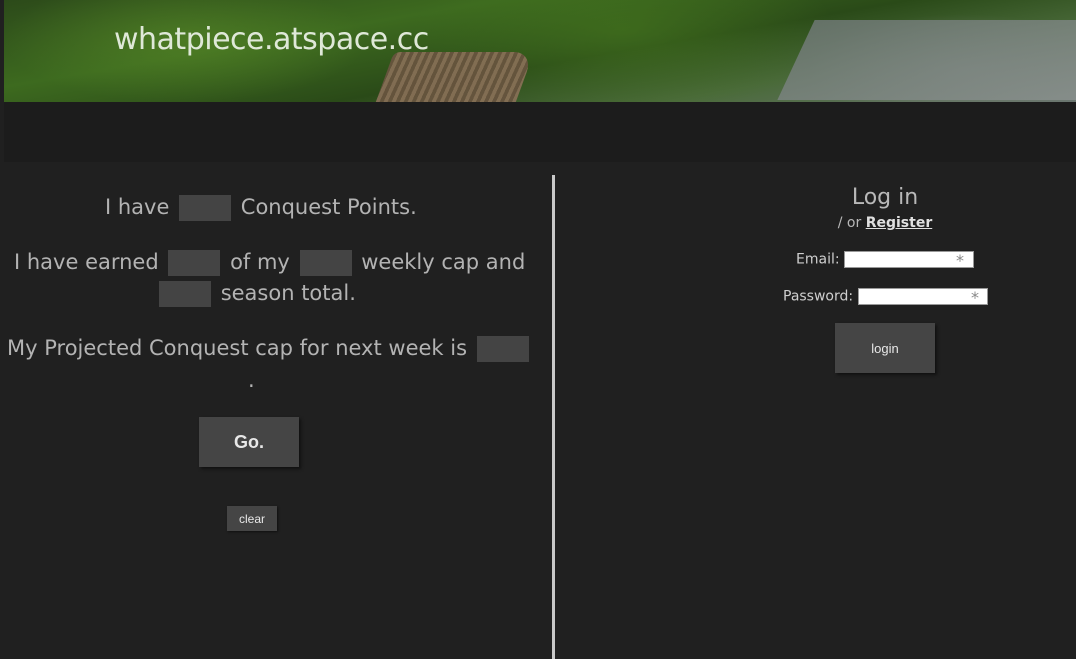 The height and width of the screenshot is (659, 1076). What do you see at coordinates (922, 296) in the screenshot?
I see `password-field` at bounding box center [922, 296].